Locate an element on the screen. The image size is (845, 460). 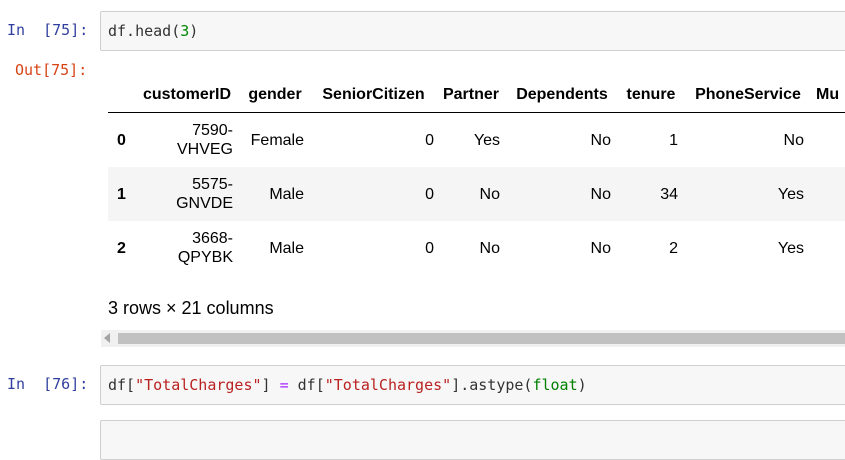
cell-tenure: 34 is located at coordinates (669, 194).